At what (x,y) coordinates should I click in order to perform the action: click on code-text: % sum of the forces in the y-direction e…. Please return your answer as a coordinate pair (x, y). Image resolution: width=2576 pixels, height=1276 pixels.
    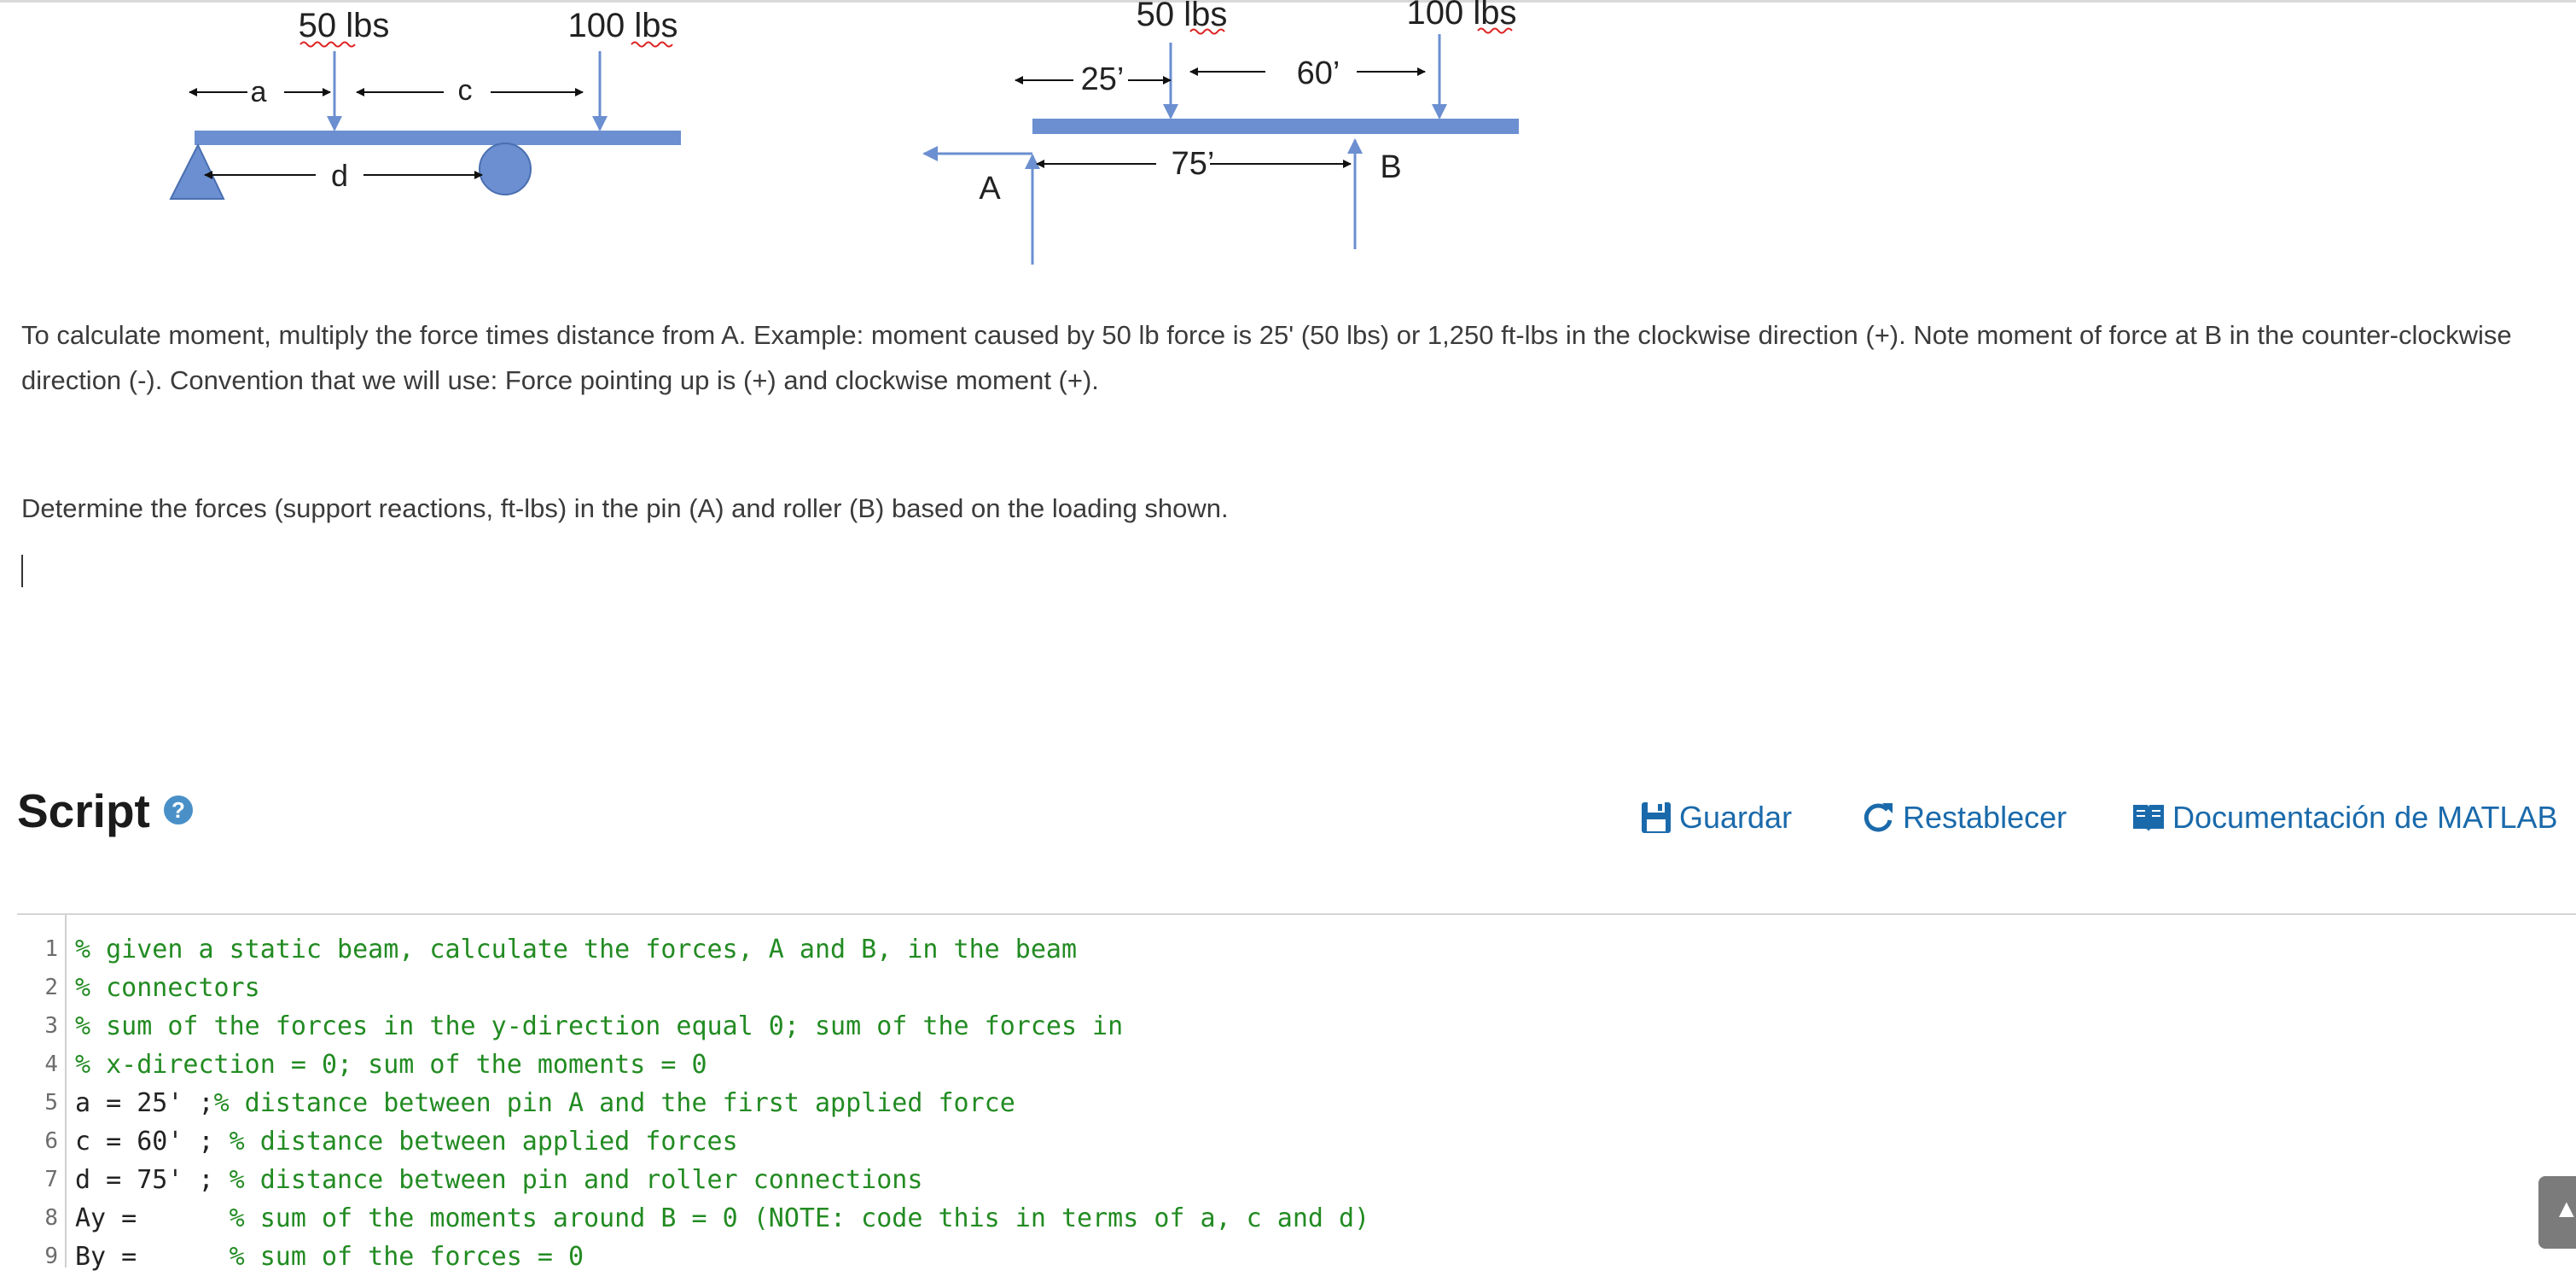
    Looking at the image, I should click on (599, 1026).